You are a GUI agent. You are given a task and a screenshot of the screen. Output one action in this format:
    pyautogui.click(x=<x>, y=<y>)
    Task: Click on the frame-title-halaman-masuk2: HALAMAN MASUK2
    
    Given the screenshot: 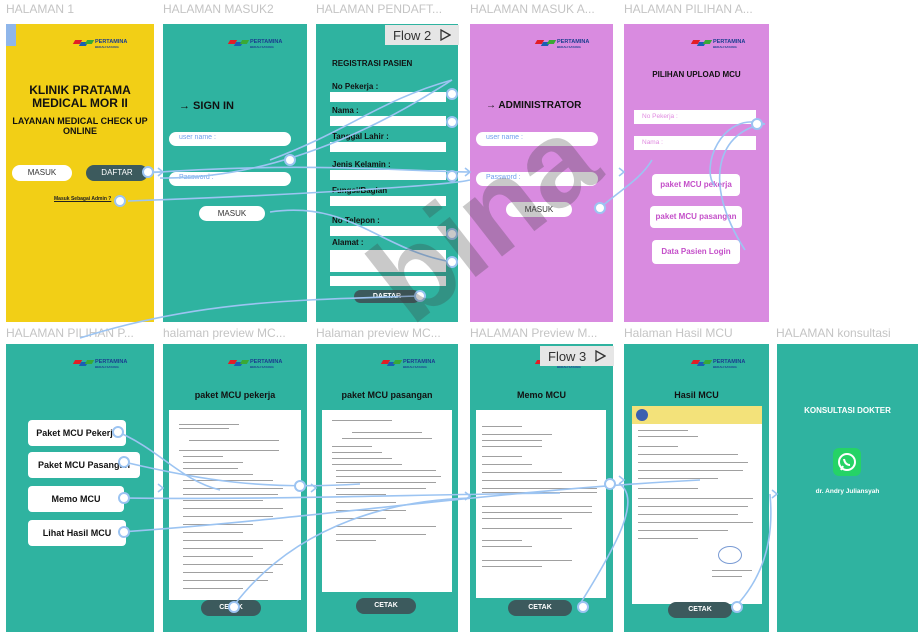 What is the action you would take?
    pyautogui.click(x=218, y=9)
    